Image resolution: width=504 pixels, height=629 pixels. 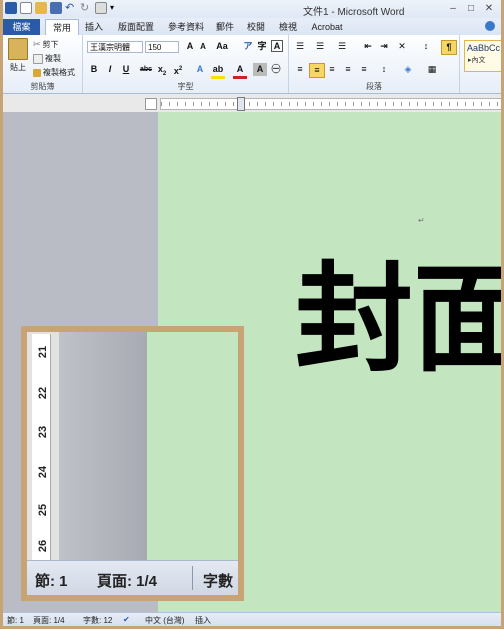 What do you see at coordinates (453, 8) in the screenshot?
I see `minimize-icon: –` at bounding box center [453, 8].